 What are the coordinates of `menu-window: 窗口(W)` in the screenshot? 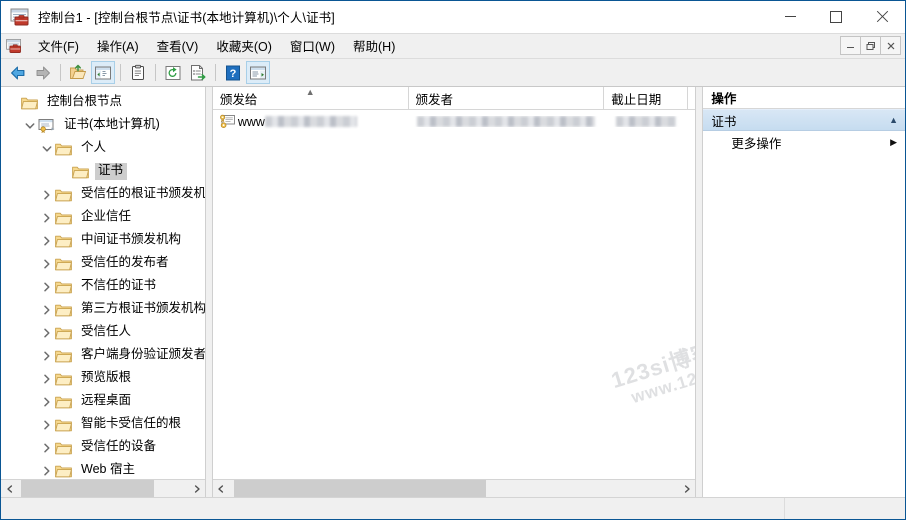 It's located at (312, 46).